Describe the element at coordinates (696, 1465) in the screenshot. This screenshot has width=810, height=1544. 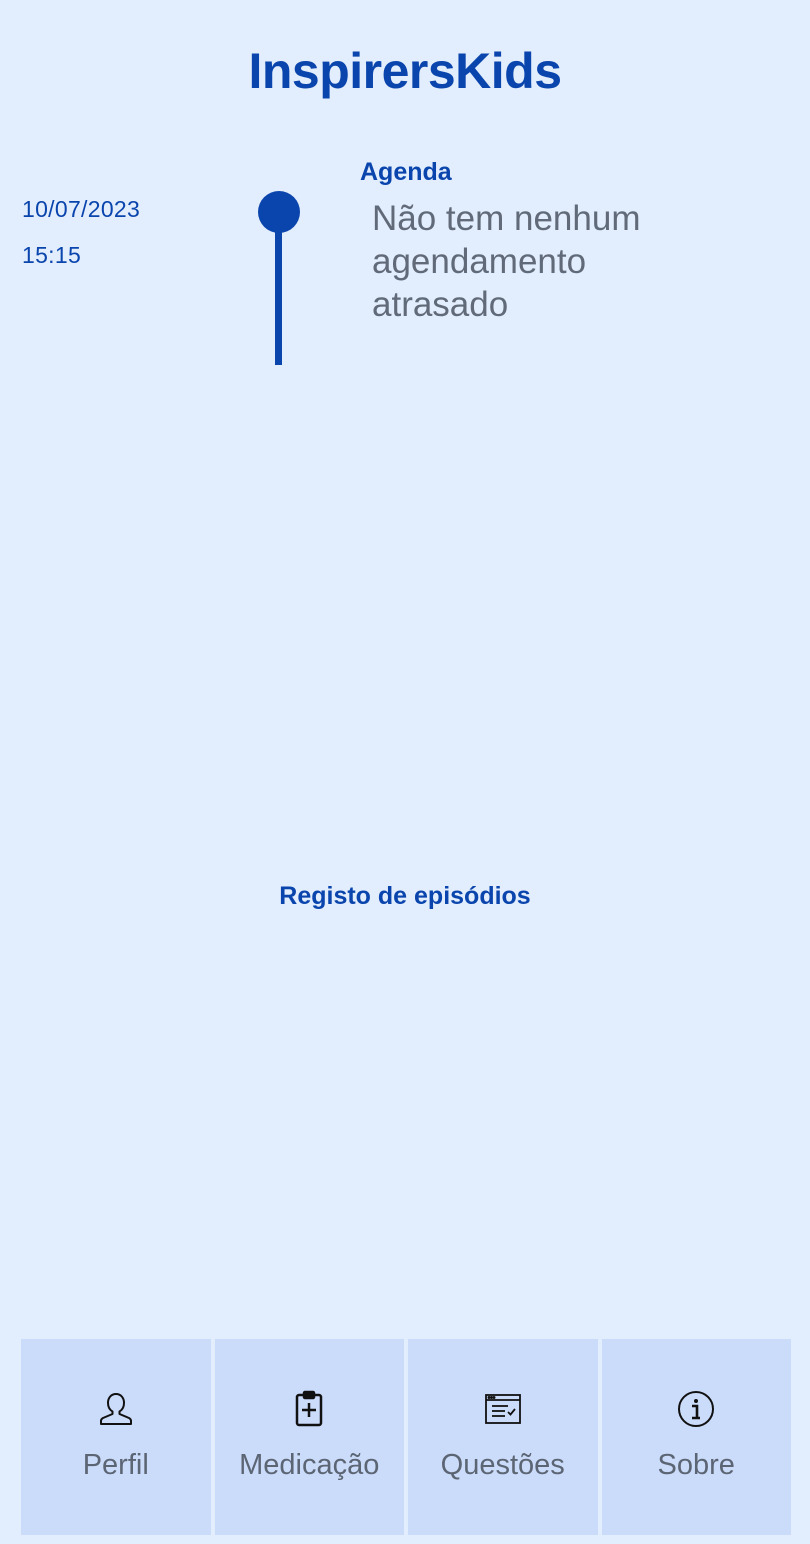
I see `nav-label-sobre: Sobre` at that location.